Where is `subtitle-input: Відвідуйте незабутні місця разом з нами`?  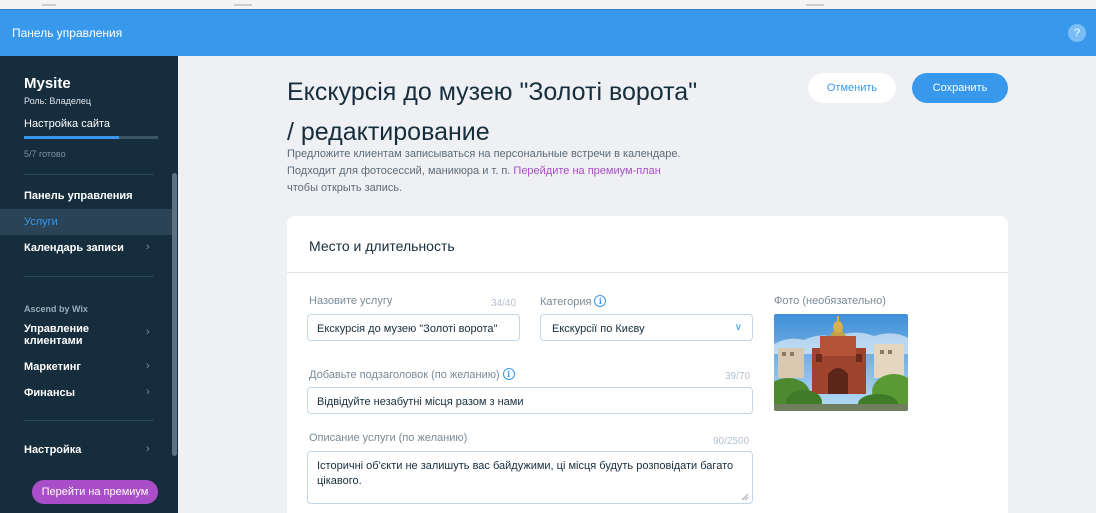 subtitle-input: Відвідуйте незабутні місця разом з нами is located at coordinates (530, 400).